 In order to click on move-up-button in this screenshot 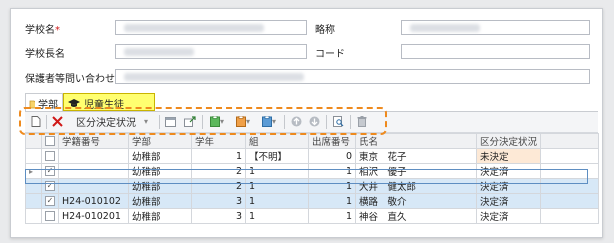, I will do `click(296, 121)`.